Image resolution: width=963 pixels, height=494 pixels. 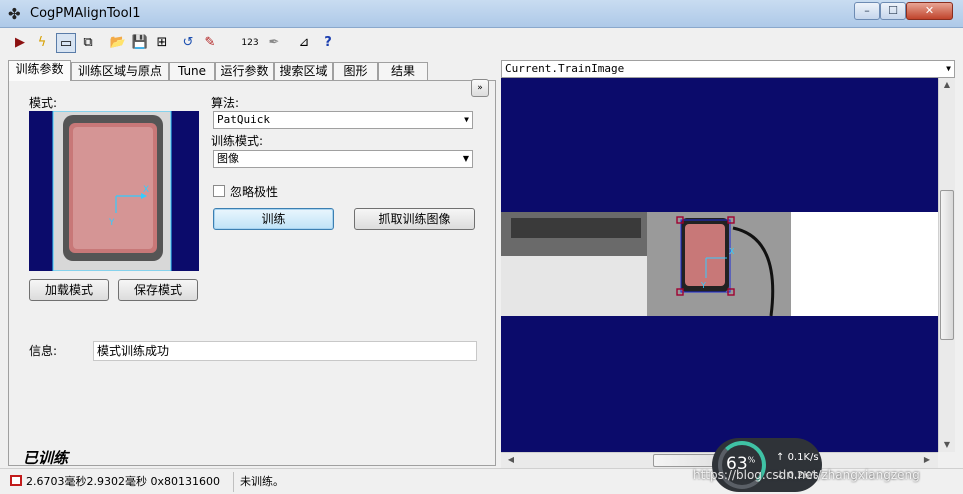 I want to click on window-title: CogPMAlignTool1, so click(x=85, y=13).